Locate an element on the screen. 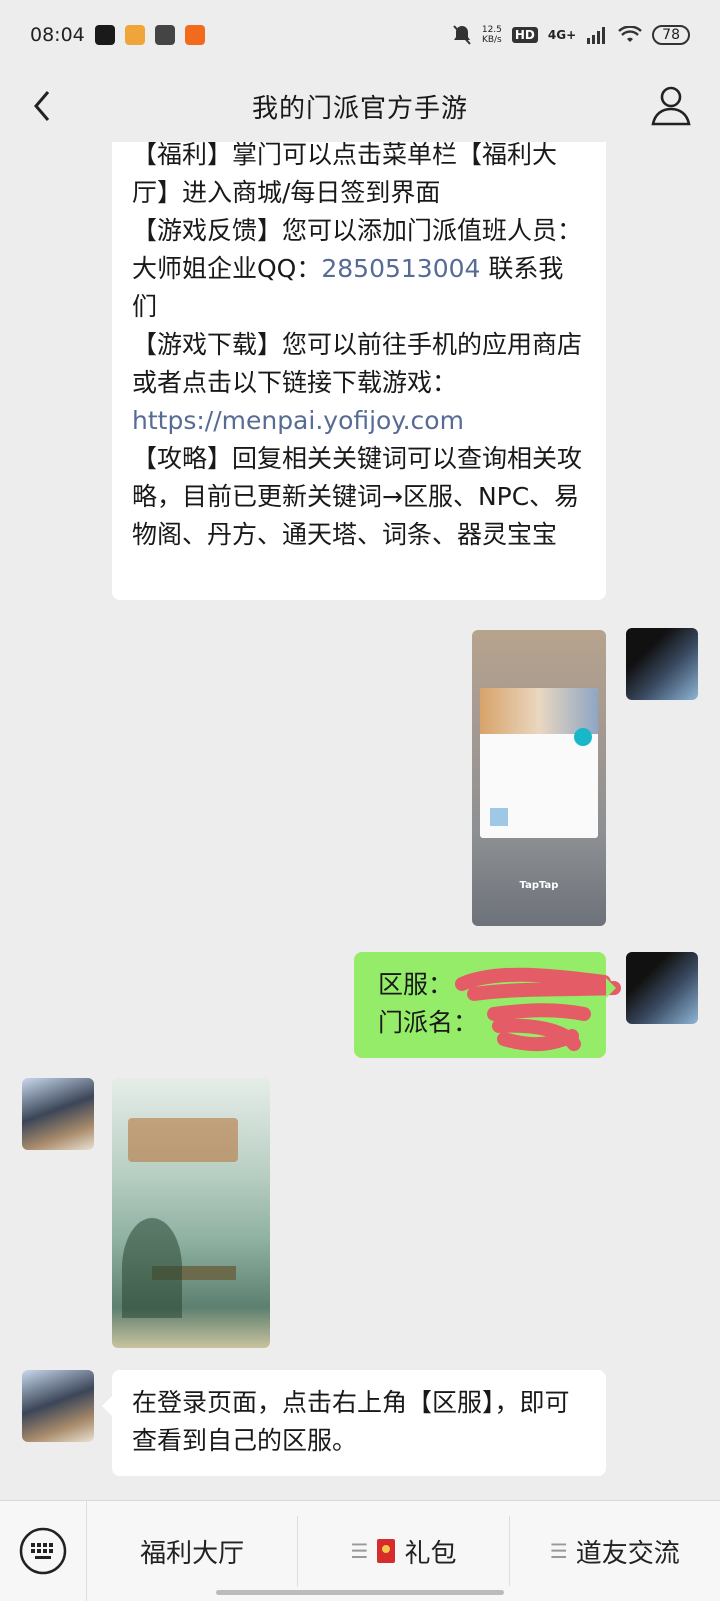 This screenshot has width=720, height=1601. screenshot-banner is located at coordinates (539, 711).